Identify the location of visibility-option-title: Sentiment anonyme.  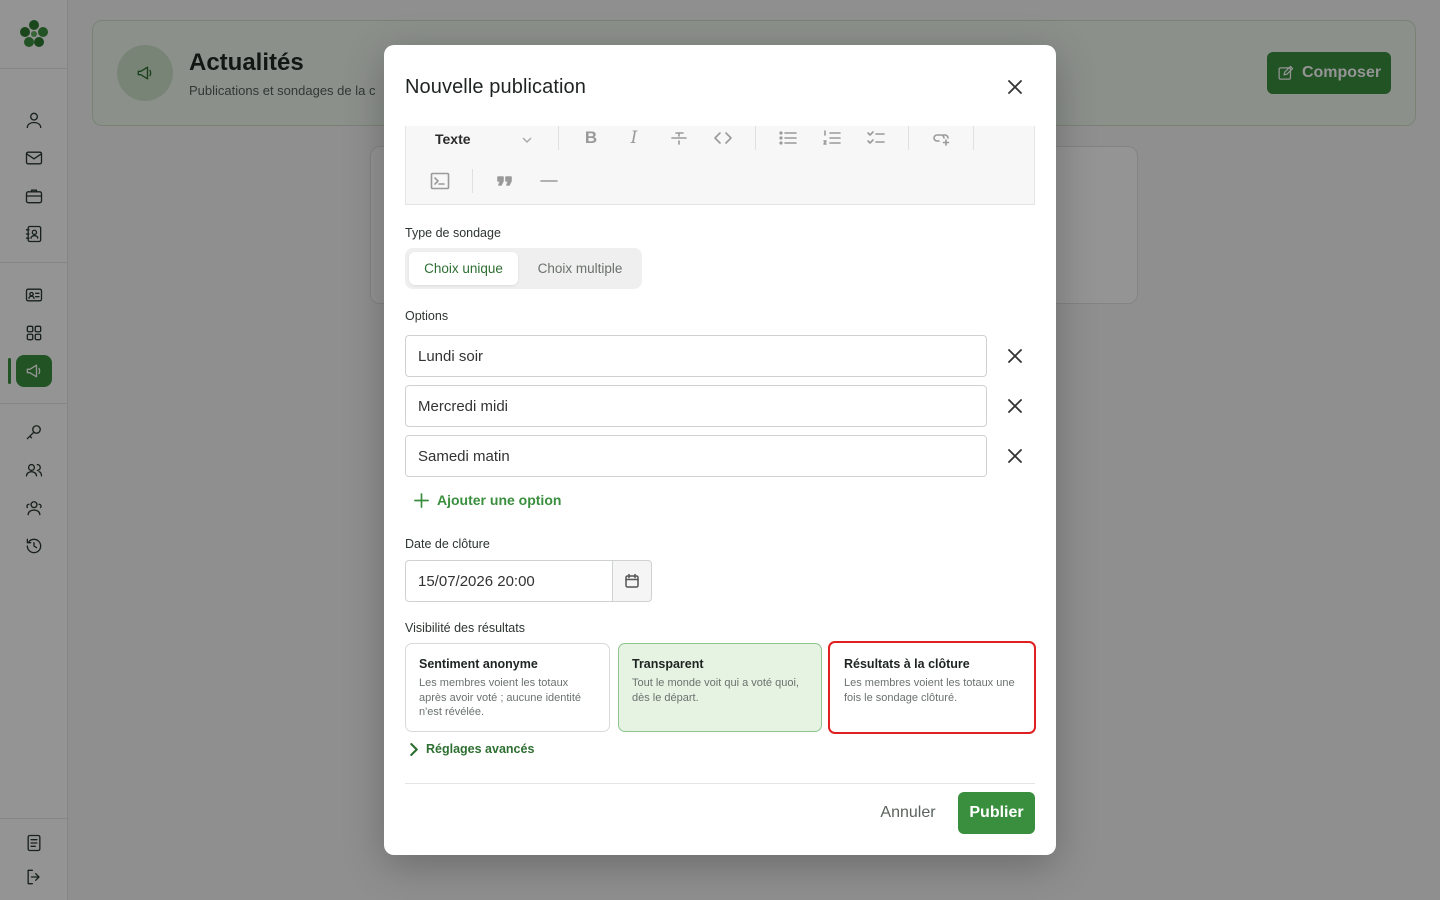
(478, 664).